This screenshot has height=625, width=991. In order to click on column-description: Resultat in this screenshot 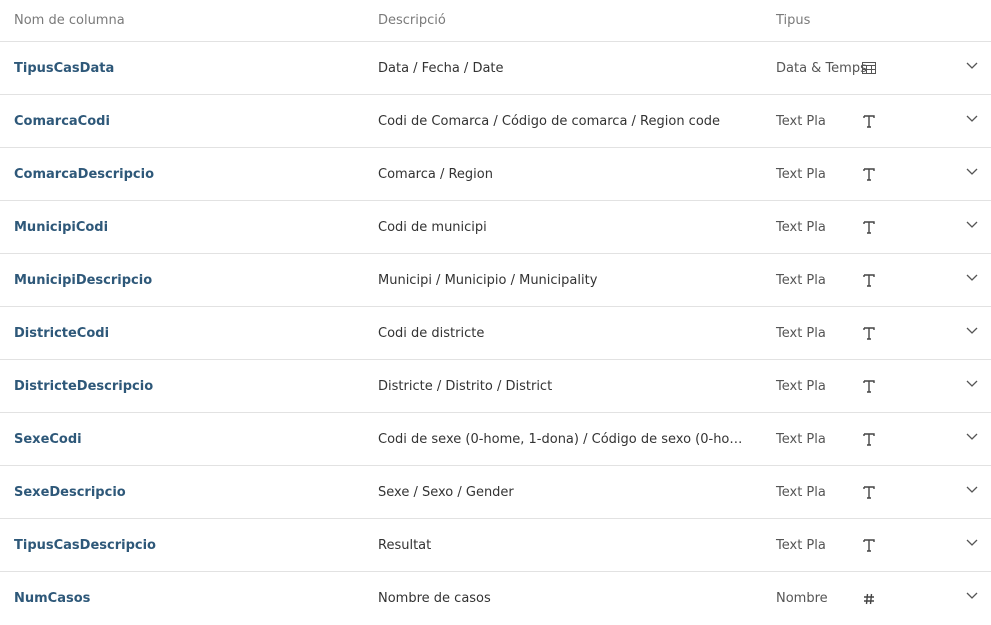, I will do `click(405, 545)`.